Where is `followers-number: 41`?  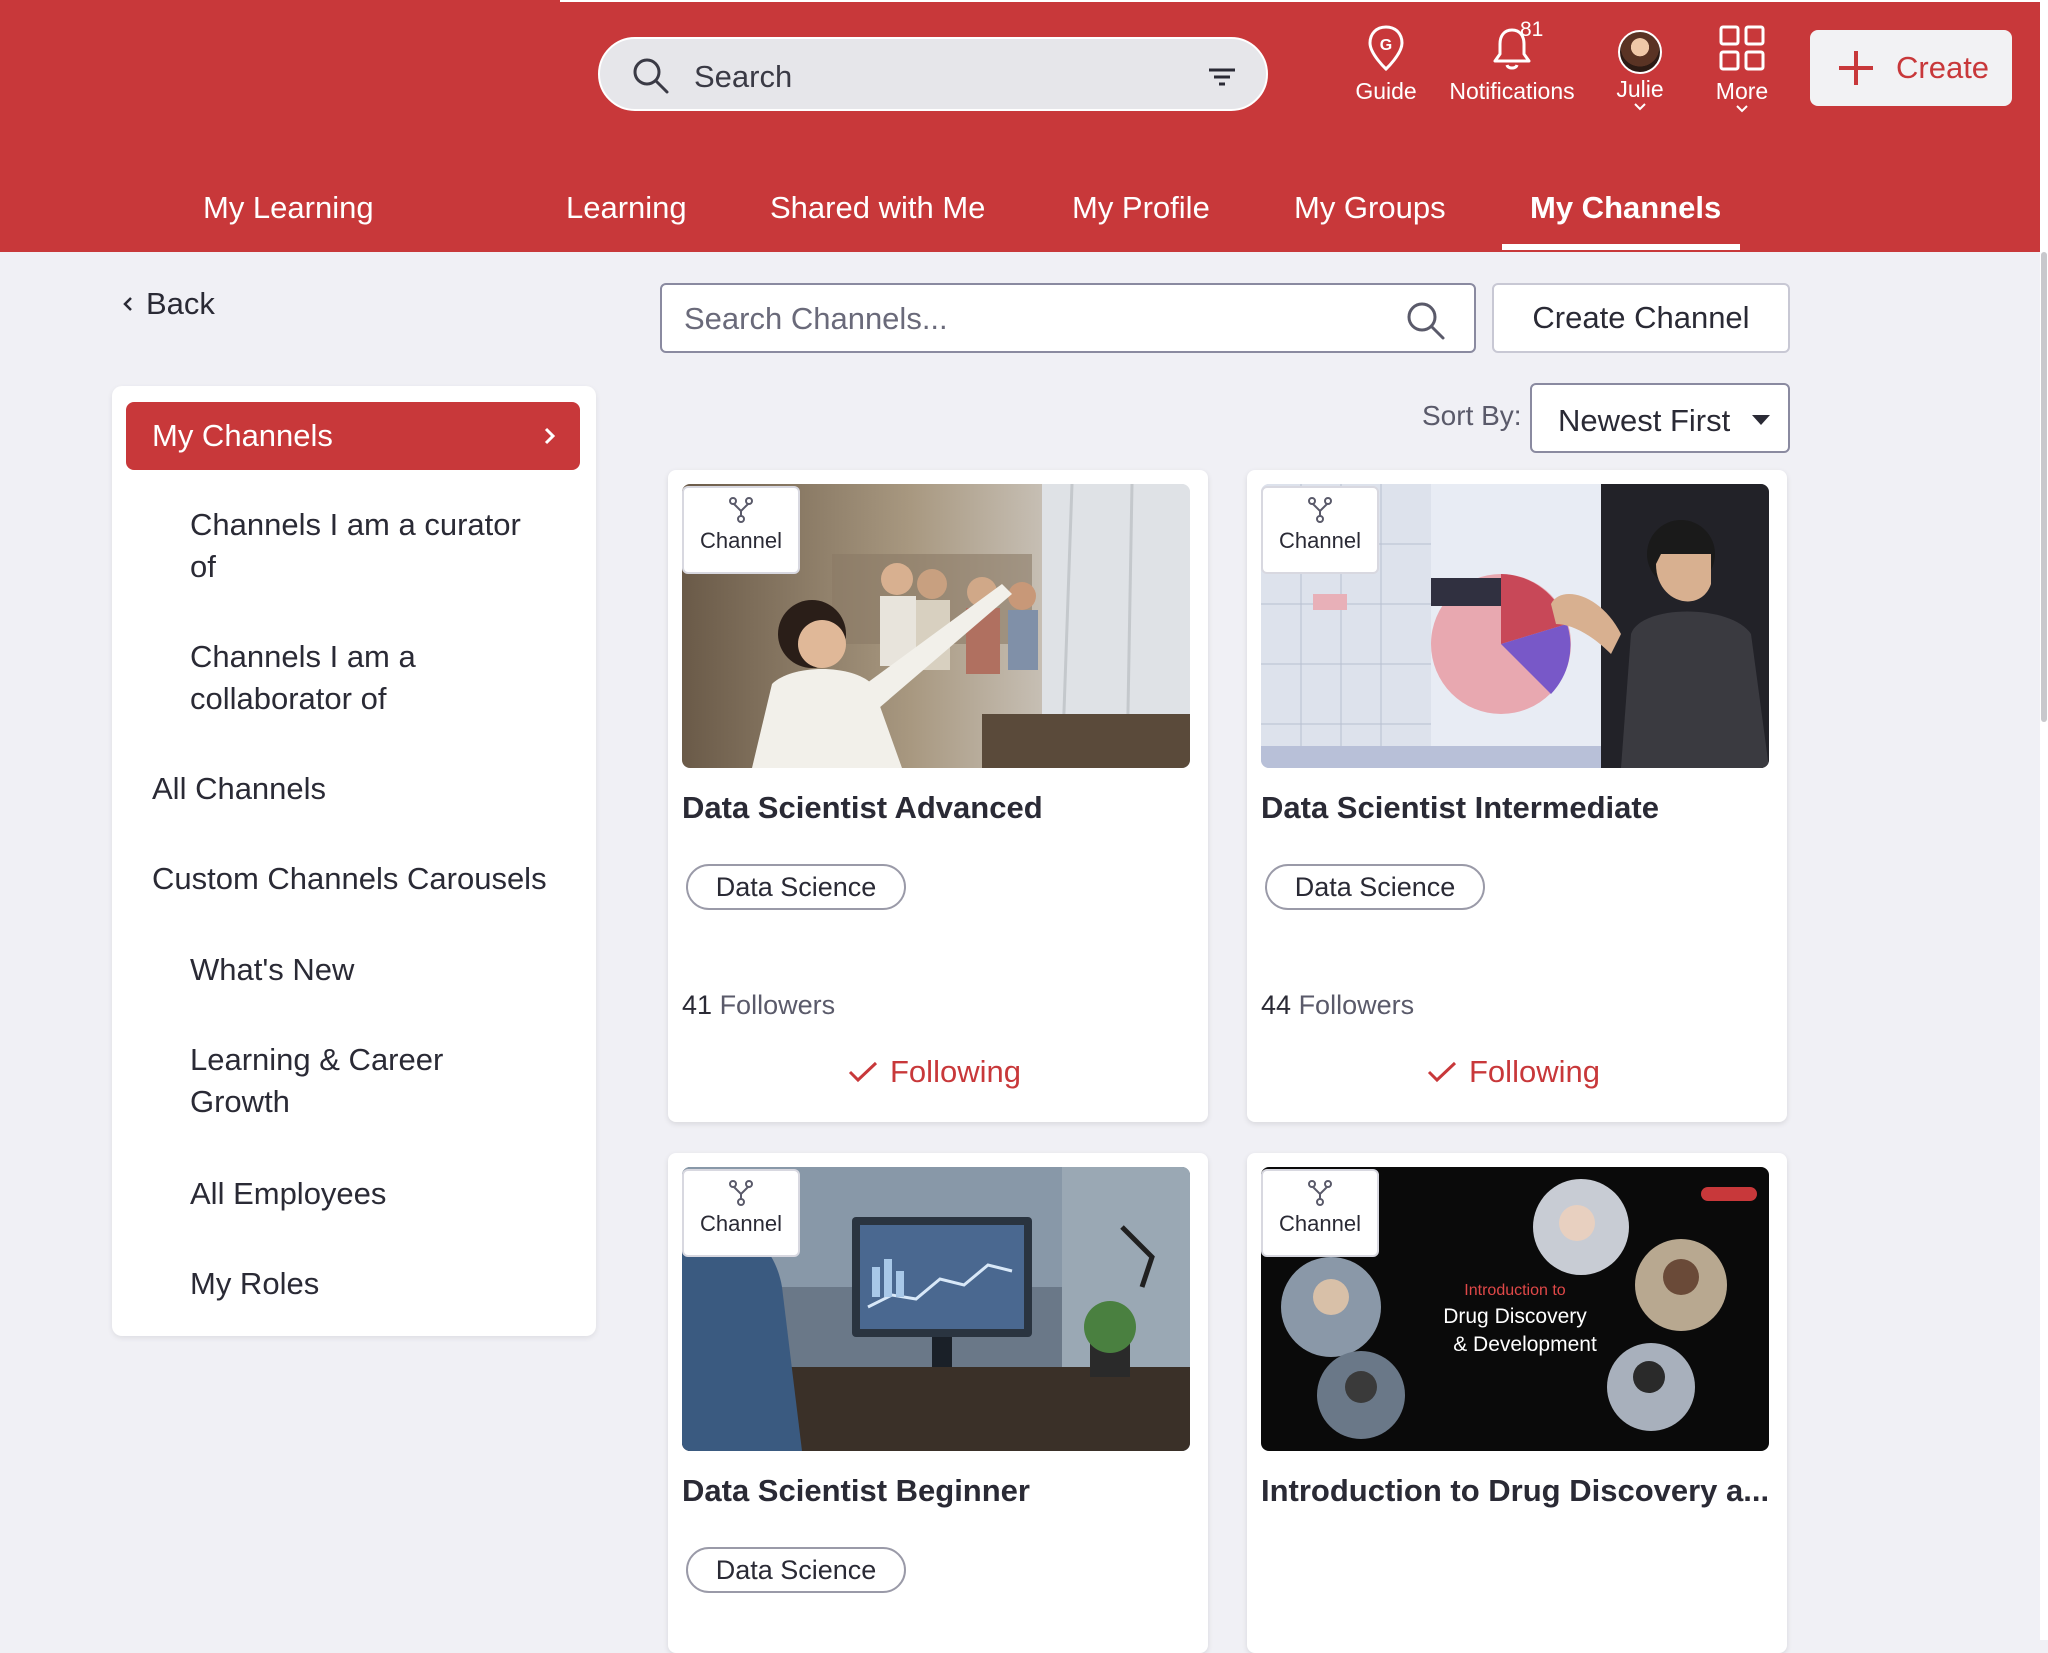
followers-number: 41 is located at coordinates (697, 1005).